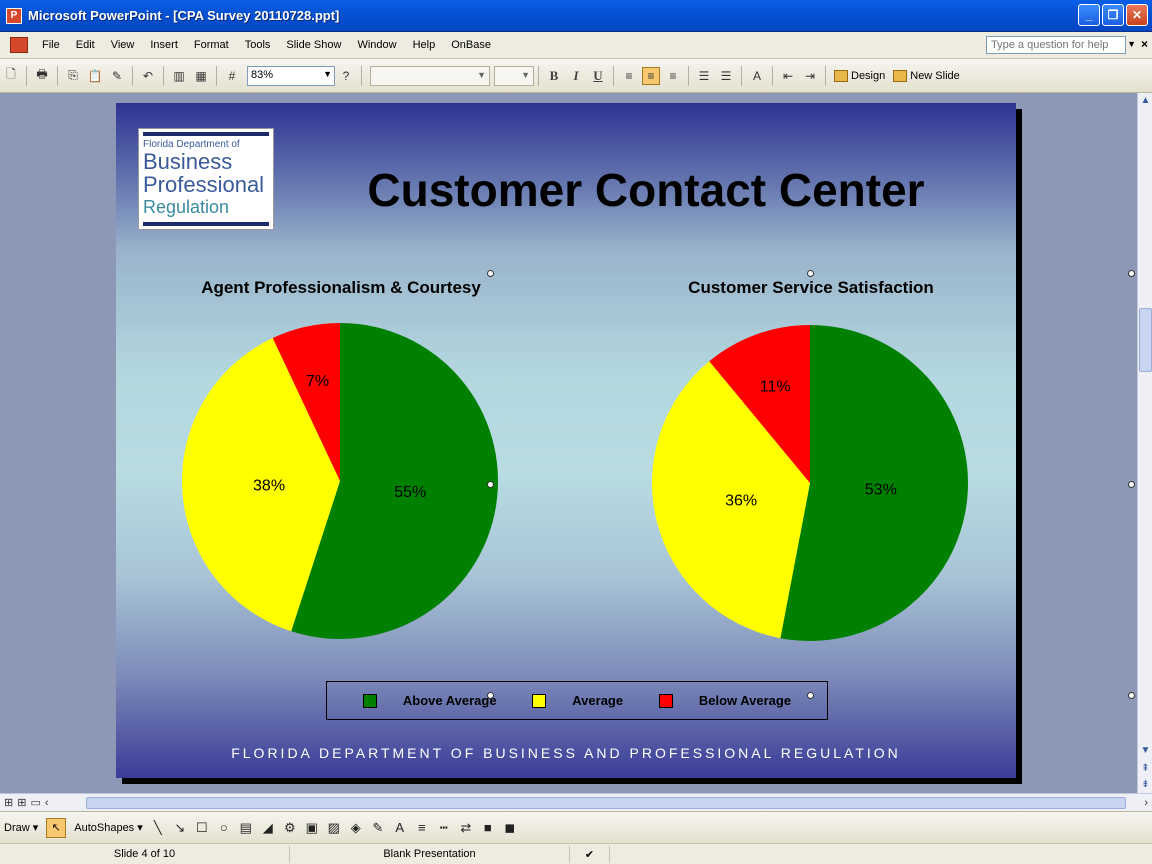  Describe the element at coordinates (1145, 100) in the screenshot. I see `scroll-up-icon: ▲` at that location.